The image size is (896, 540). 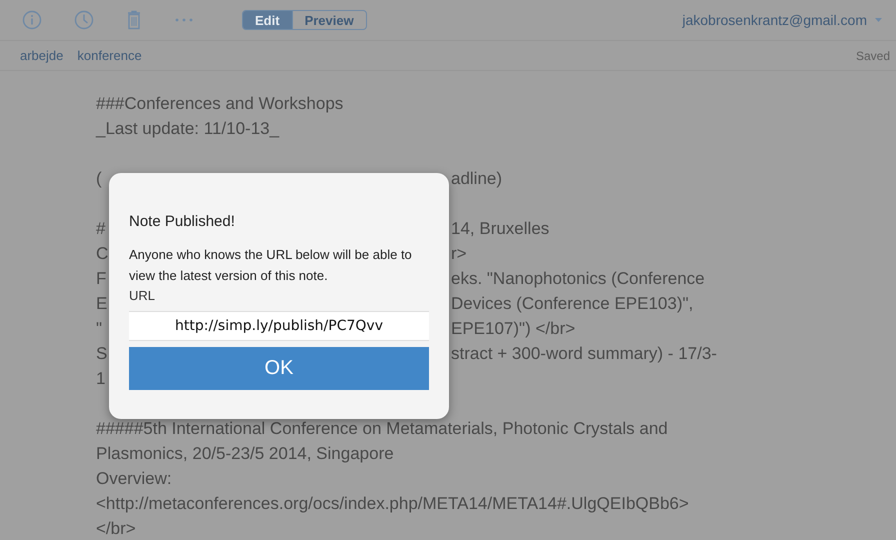 What do you see at coordinates (99, 179) in the screenshot?
I see `note-text-line: (` at bounding box center [99, 179].